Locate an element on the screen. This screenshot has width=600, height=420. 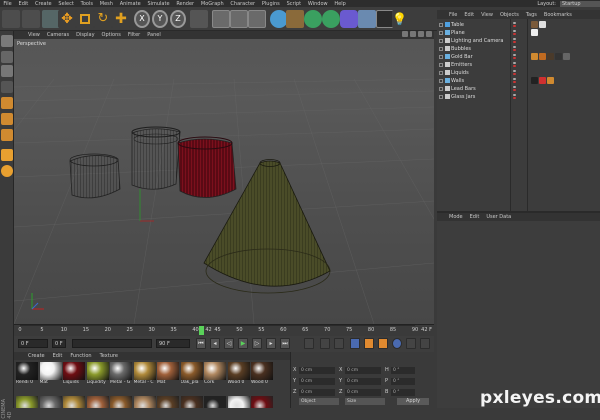
menu-plugins: Plugins is located at coordinates (270, 4).